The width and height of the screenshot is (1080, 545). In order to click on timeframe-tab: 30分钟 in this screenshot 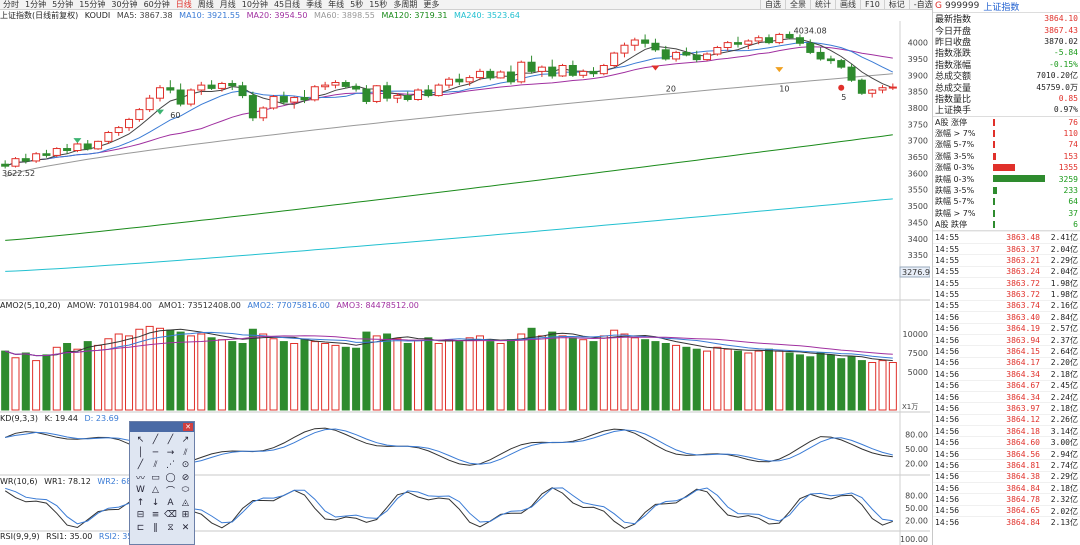, I will do `click(124, 5)`.